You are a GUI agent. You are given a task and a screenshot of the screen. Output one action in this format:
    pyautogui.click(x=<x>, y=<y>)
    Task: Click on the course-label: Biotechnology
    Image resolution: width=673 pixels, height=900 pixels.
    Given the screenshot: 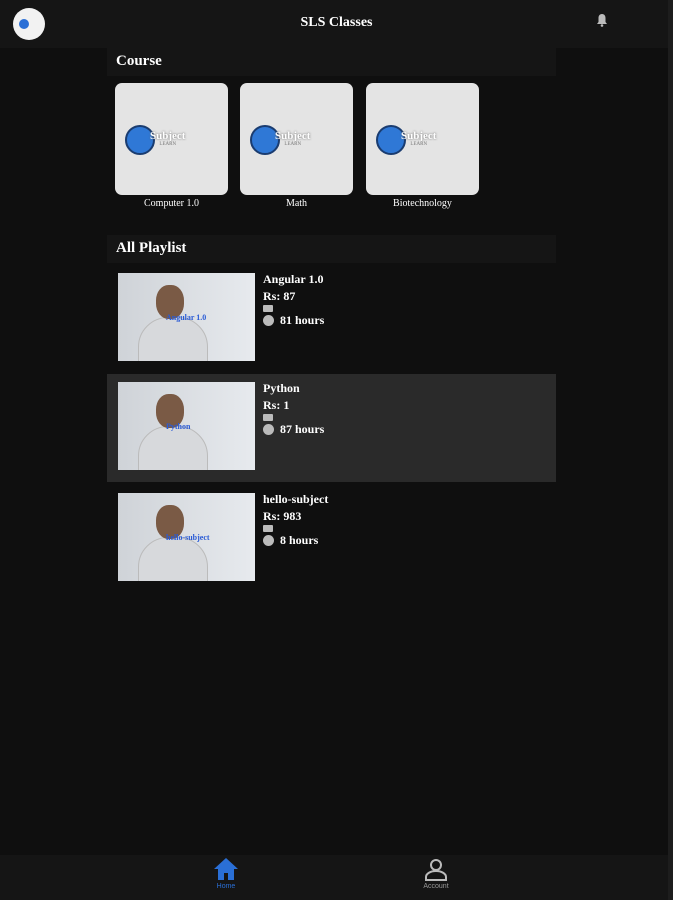 What is the action you would take?
    pyautogui.click(x=422, y=203)
    